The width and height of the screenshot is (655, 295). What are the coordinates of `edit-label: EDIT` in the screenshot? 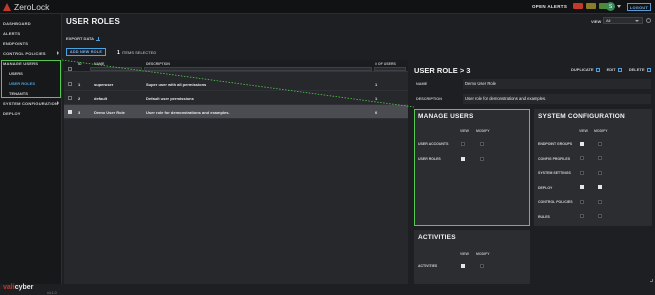 It's located at (611, 69).